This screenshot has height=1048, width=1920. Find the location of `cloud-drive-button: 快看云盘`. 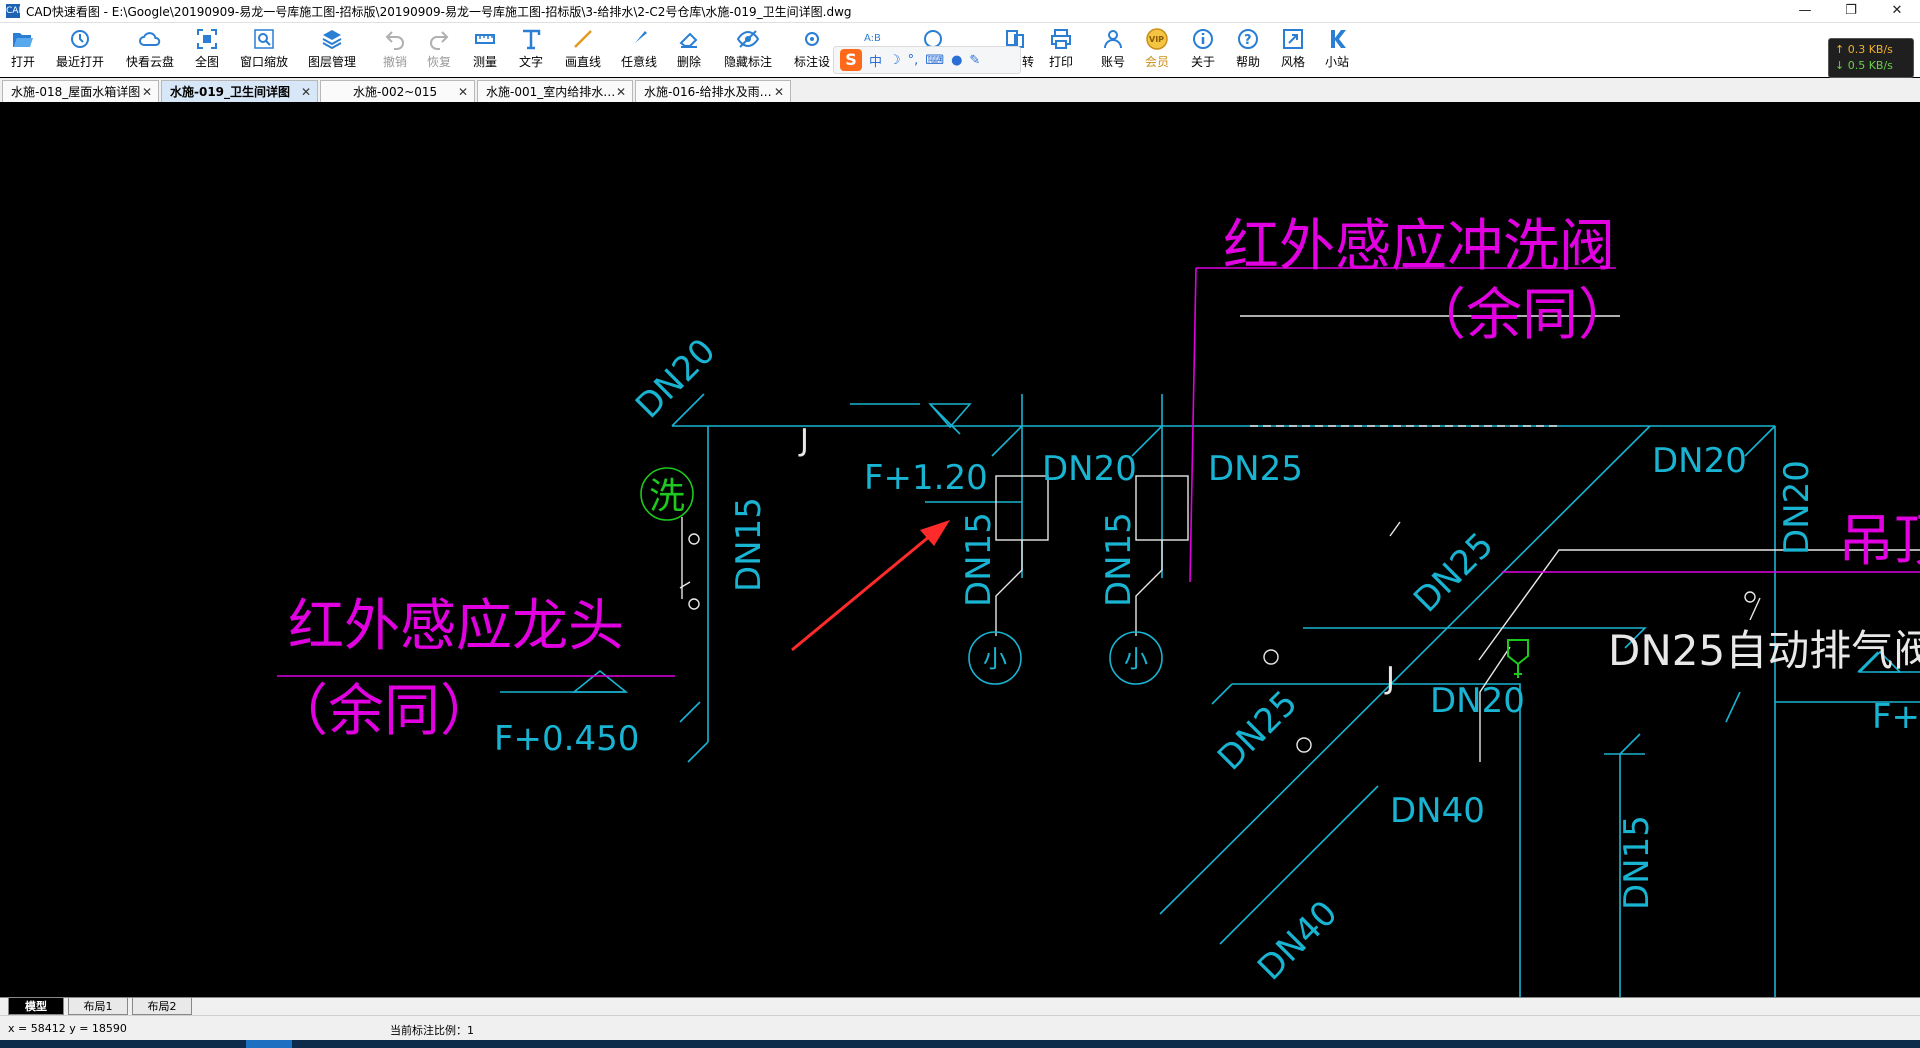

cloud-drive-button: 快看云盘 is located at coordinates (150, 51).